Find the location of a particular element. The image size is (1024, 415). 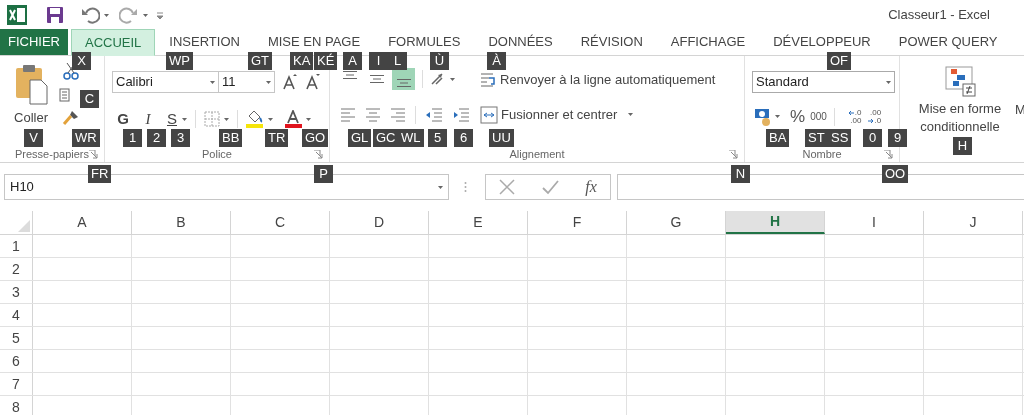

font-size-dropdown: 11 is located at coordinates (247, 82).